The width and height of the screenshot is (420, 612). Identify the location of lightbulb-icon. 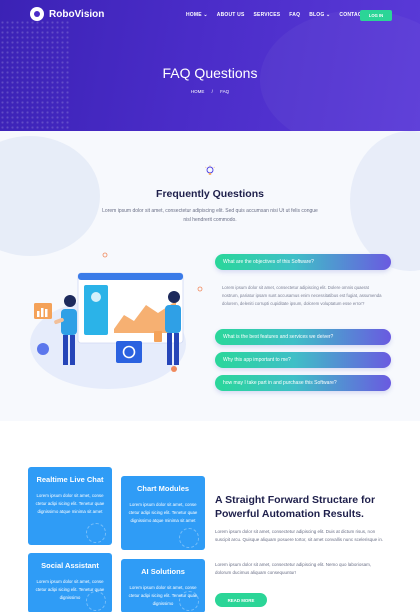
(210, 170).